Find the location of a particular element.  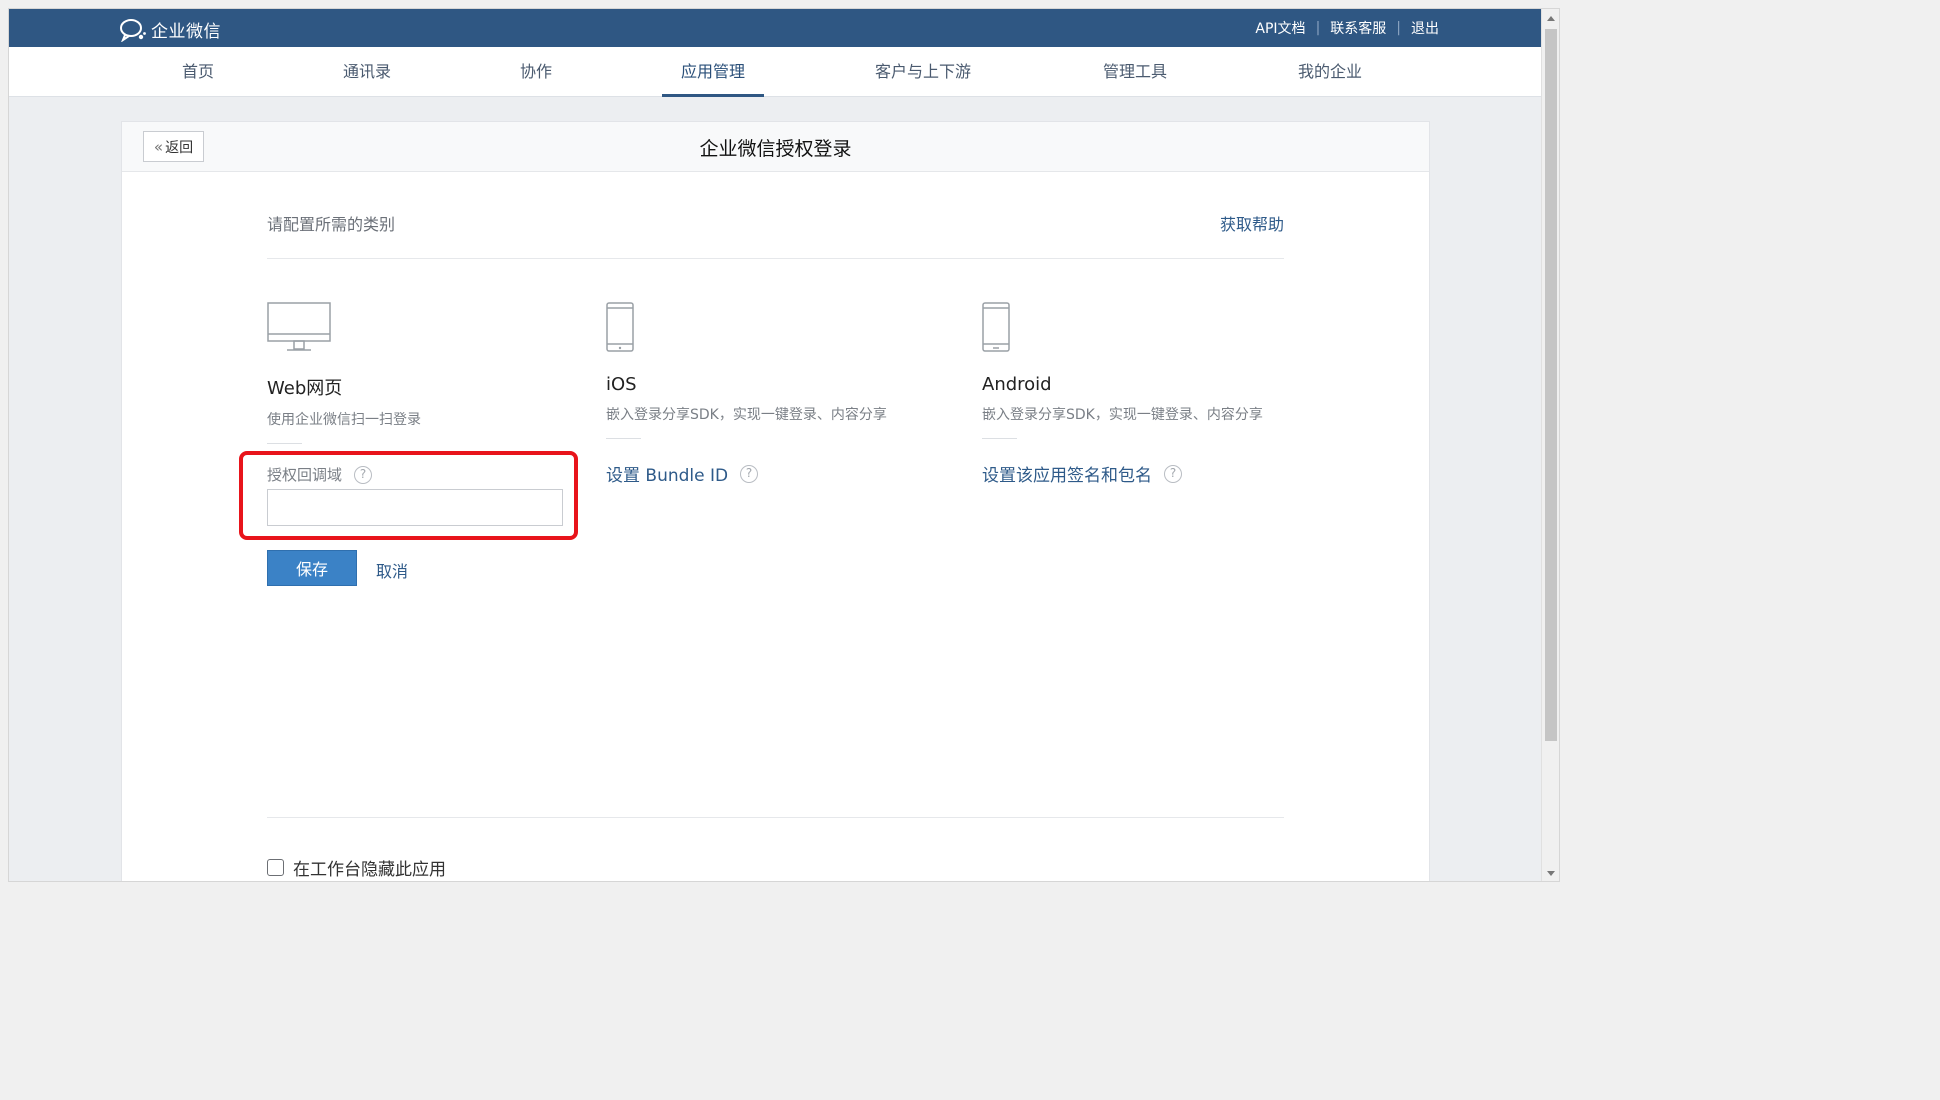

field-label-text: 授权回调域 is located at coordinates (305, 475).